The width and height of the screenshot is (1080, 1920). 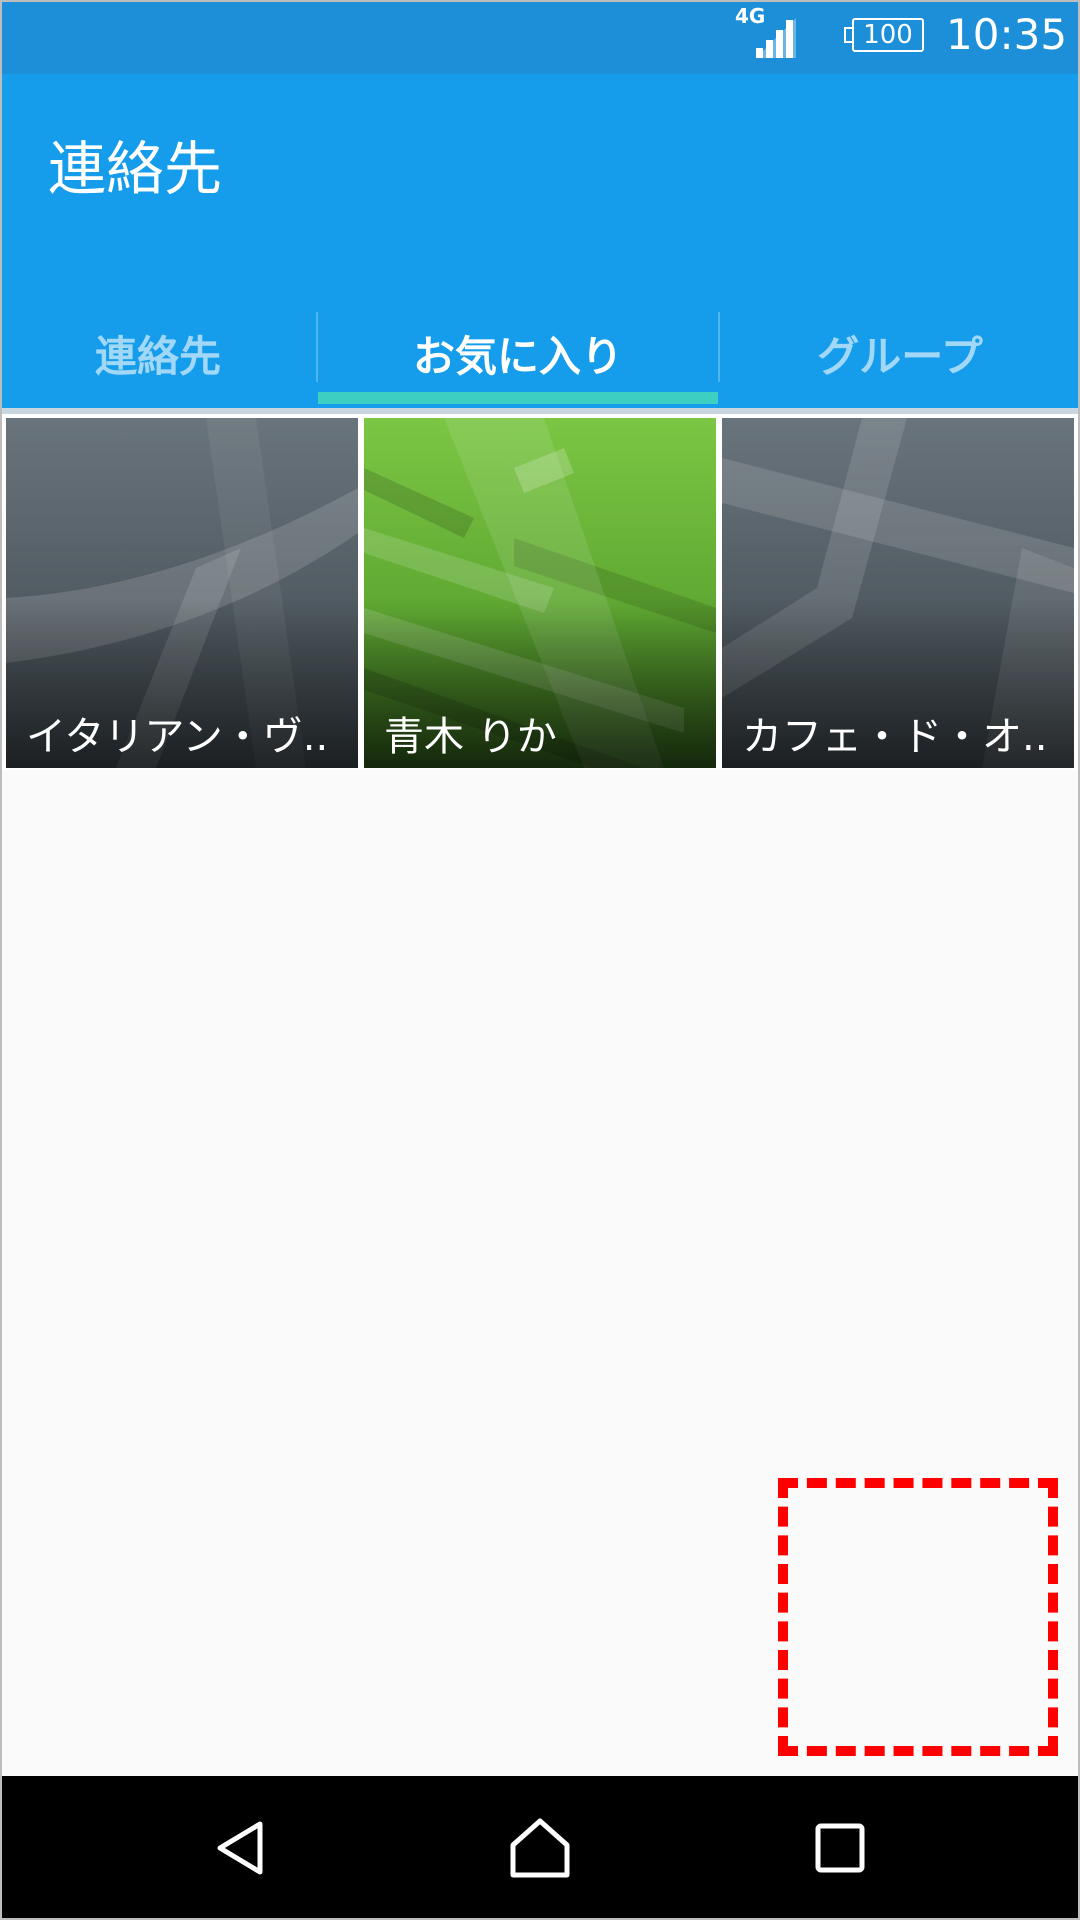 What do you see at coordinates (518, 398) in the screenshot?
I see `tab-indicator` at bounding box center [518, 398].